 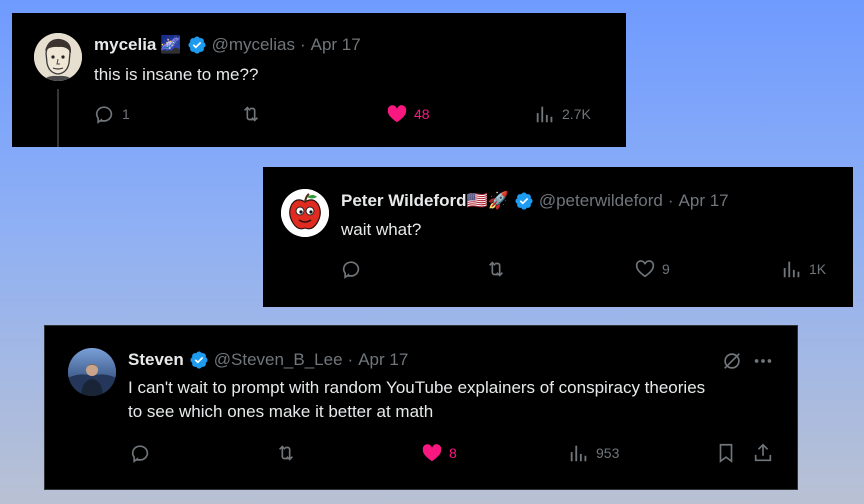 I want to click on display-name: Steven, so click(x=156, y=360).